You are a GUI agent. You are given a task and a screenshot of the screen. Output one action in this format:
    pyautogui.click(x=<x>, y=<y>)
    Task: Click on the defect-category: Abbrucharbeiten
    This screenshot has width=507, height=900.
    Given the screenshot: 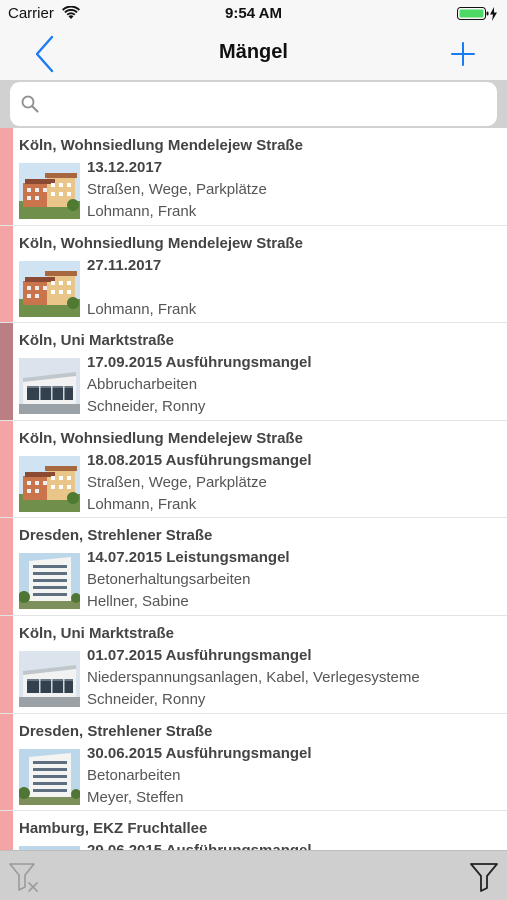 What is the action you would take?
    pyautogui.click(x=142, y=385)
    